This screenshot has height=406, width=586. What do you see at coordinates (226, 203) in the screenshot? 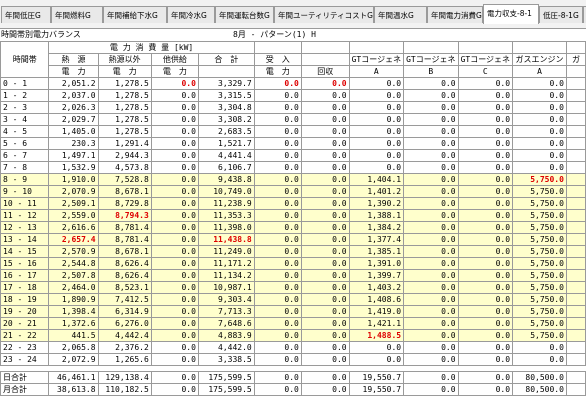
I see `value-cell: 11,238.9` at bounding box center [226, 203].